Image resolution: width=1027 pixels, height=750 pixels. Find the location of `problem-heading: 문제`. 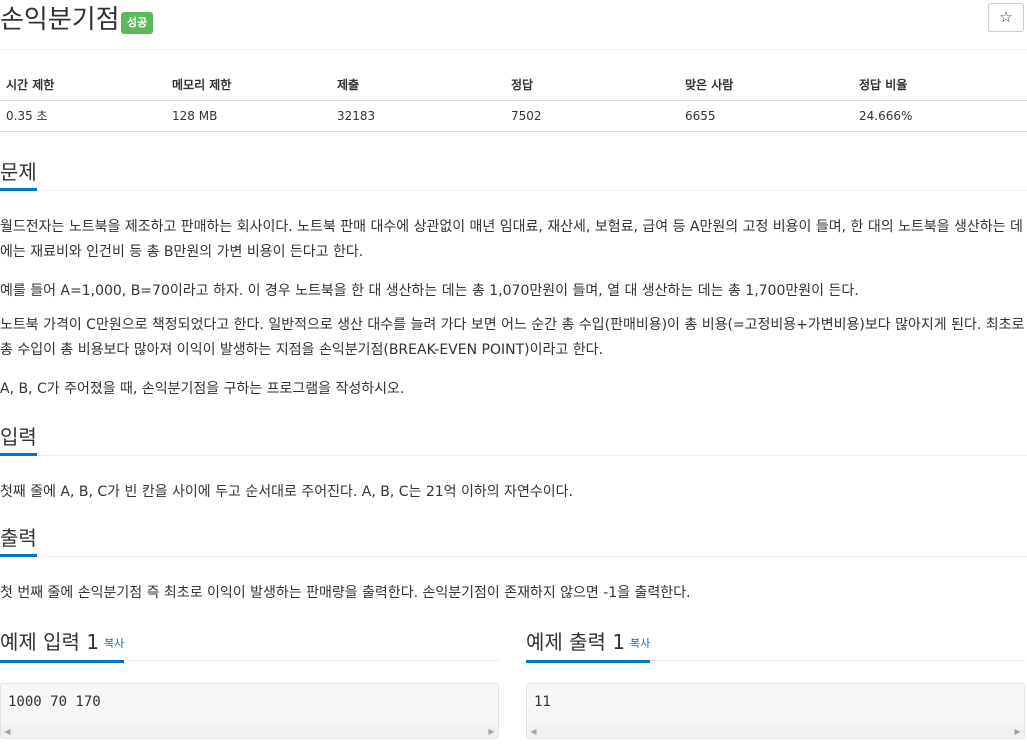

problem-heading: 문제 is located at coordinates (18, 175).